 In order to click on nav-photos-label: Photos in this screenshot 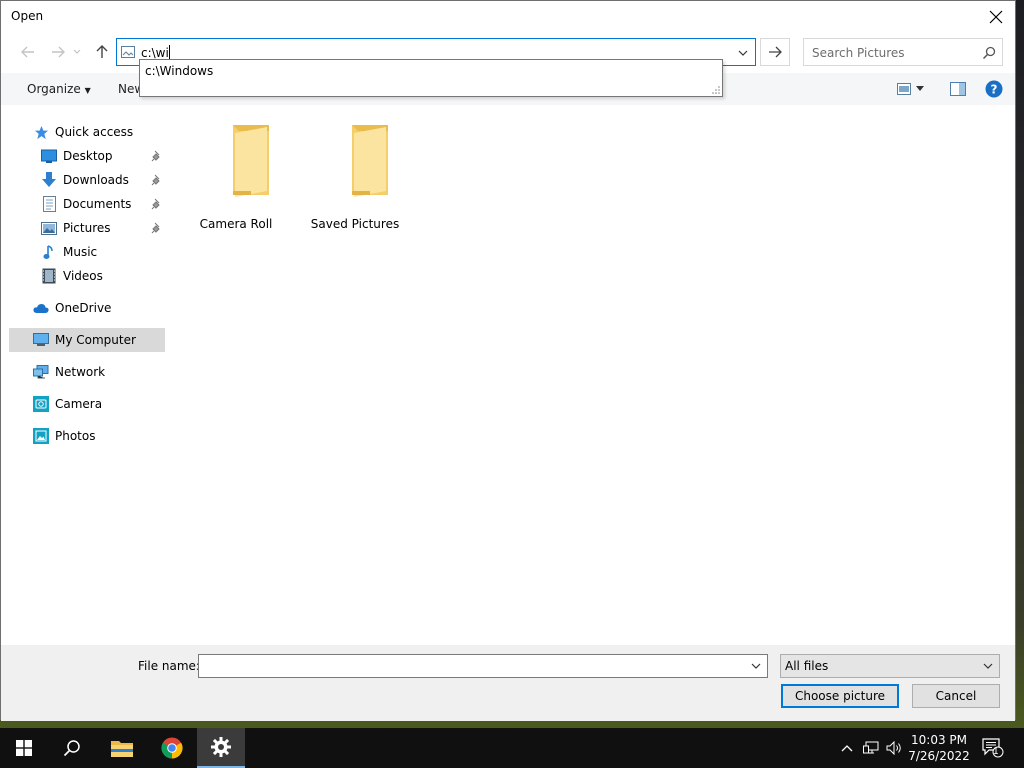, I will do `click(75, 436)`.